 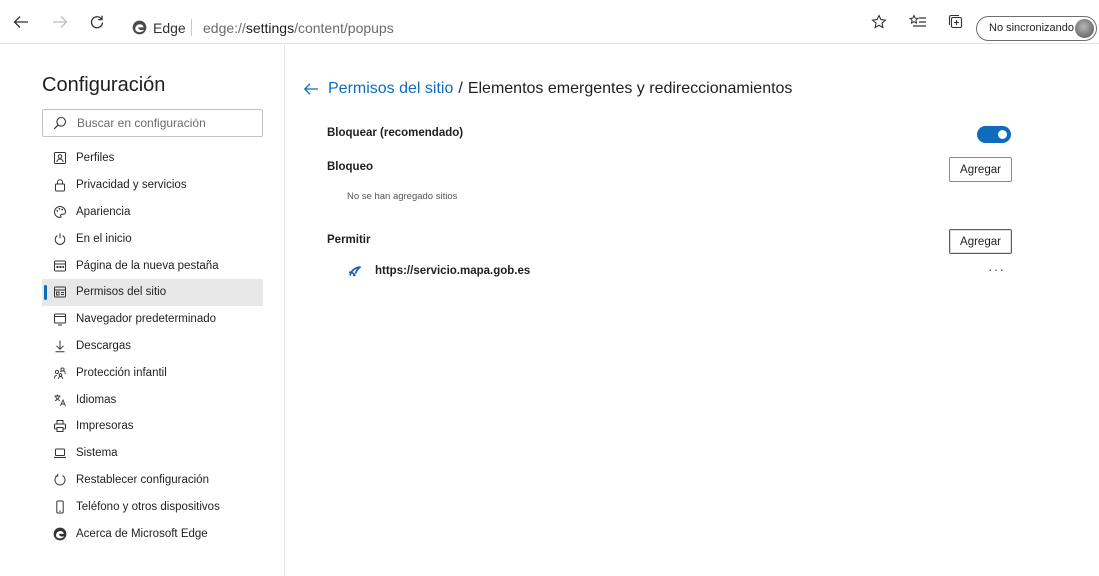 What do you see at coordinates (298, 28) in the screenshot?
I see `address-bar-url: edge://settings/content/popups` at bounding box center [298, 28].